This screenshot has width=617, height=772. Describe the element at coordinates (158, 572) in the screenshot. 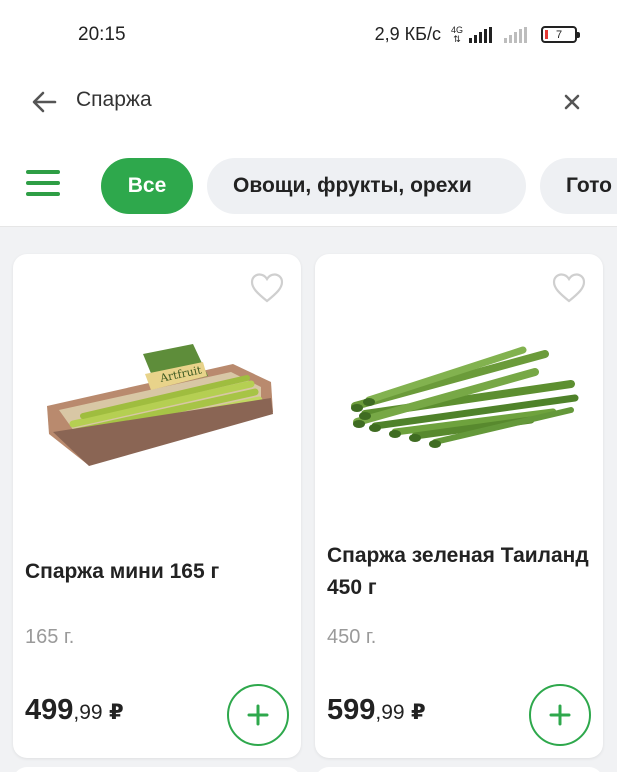

I see `product-name: Спаржа мини 165 г` at that location.